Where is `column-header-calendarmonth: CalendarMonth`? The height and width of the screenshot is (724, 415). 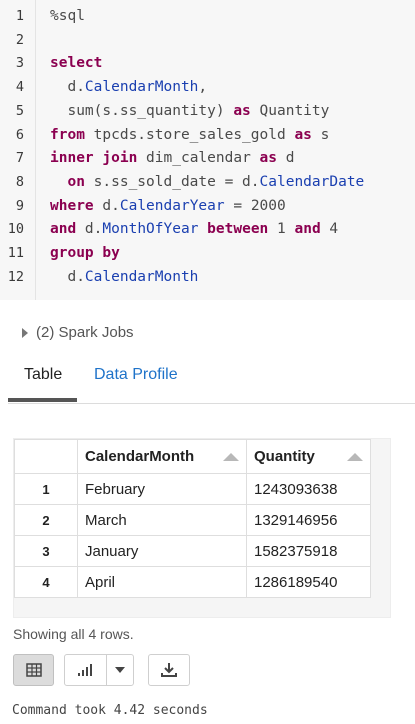 column-header-calendarmonth: CalendarMonth is located at coordinates (162, 456).